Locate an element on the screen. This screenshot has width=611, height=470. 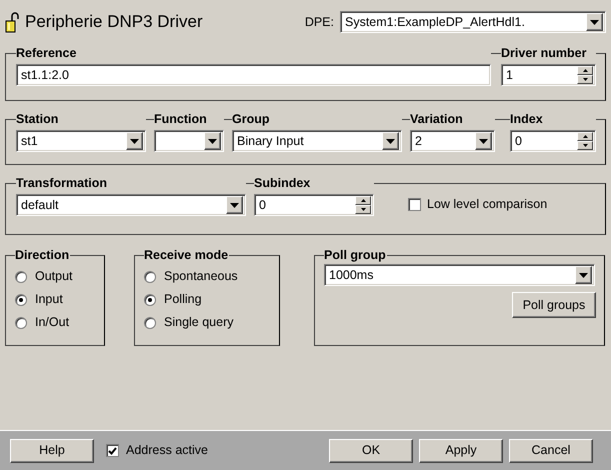
dropdown is located at coordinates (189, 141).